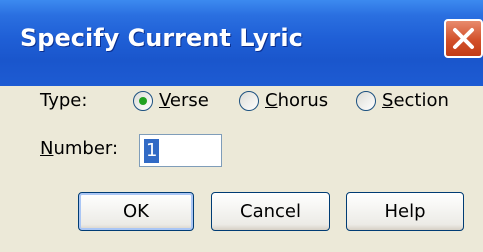 This screenshot has width=483, height=252. What do you see at coordinates (366, 101) in the screenshot?
I see `radio-section-indicator` at bounding box center [366, 101].